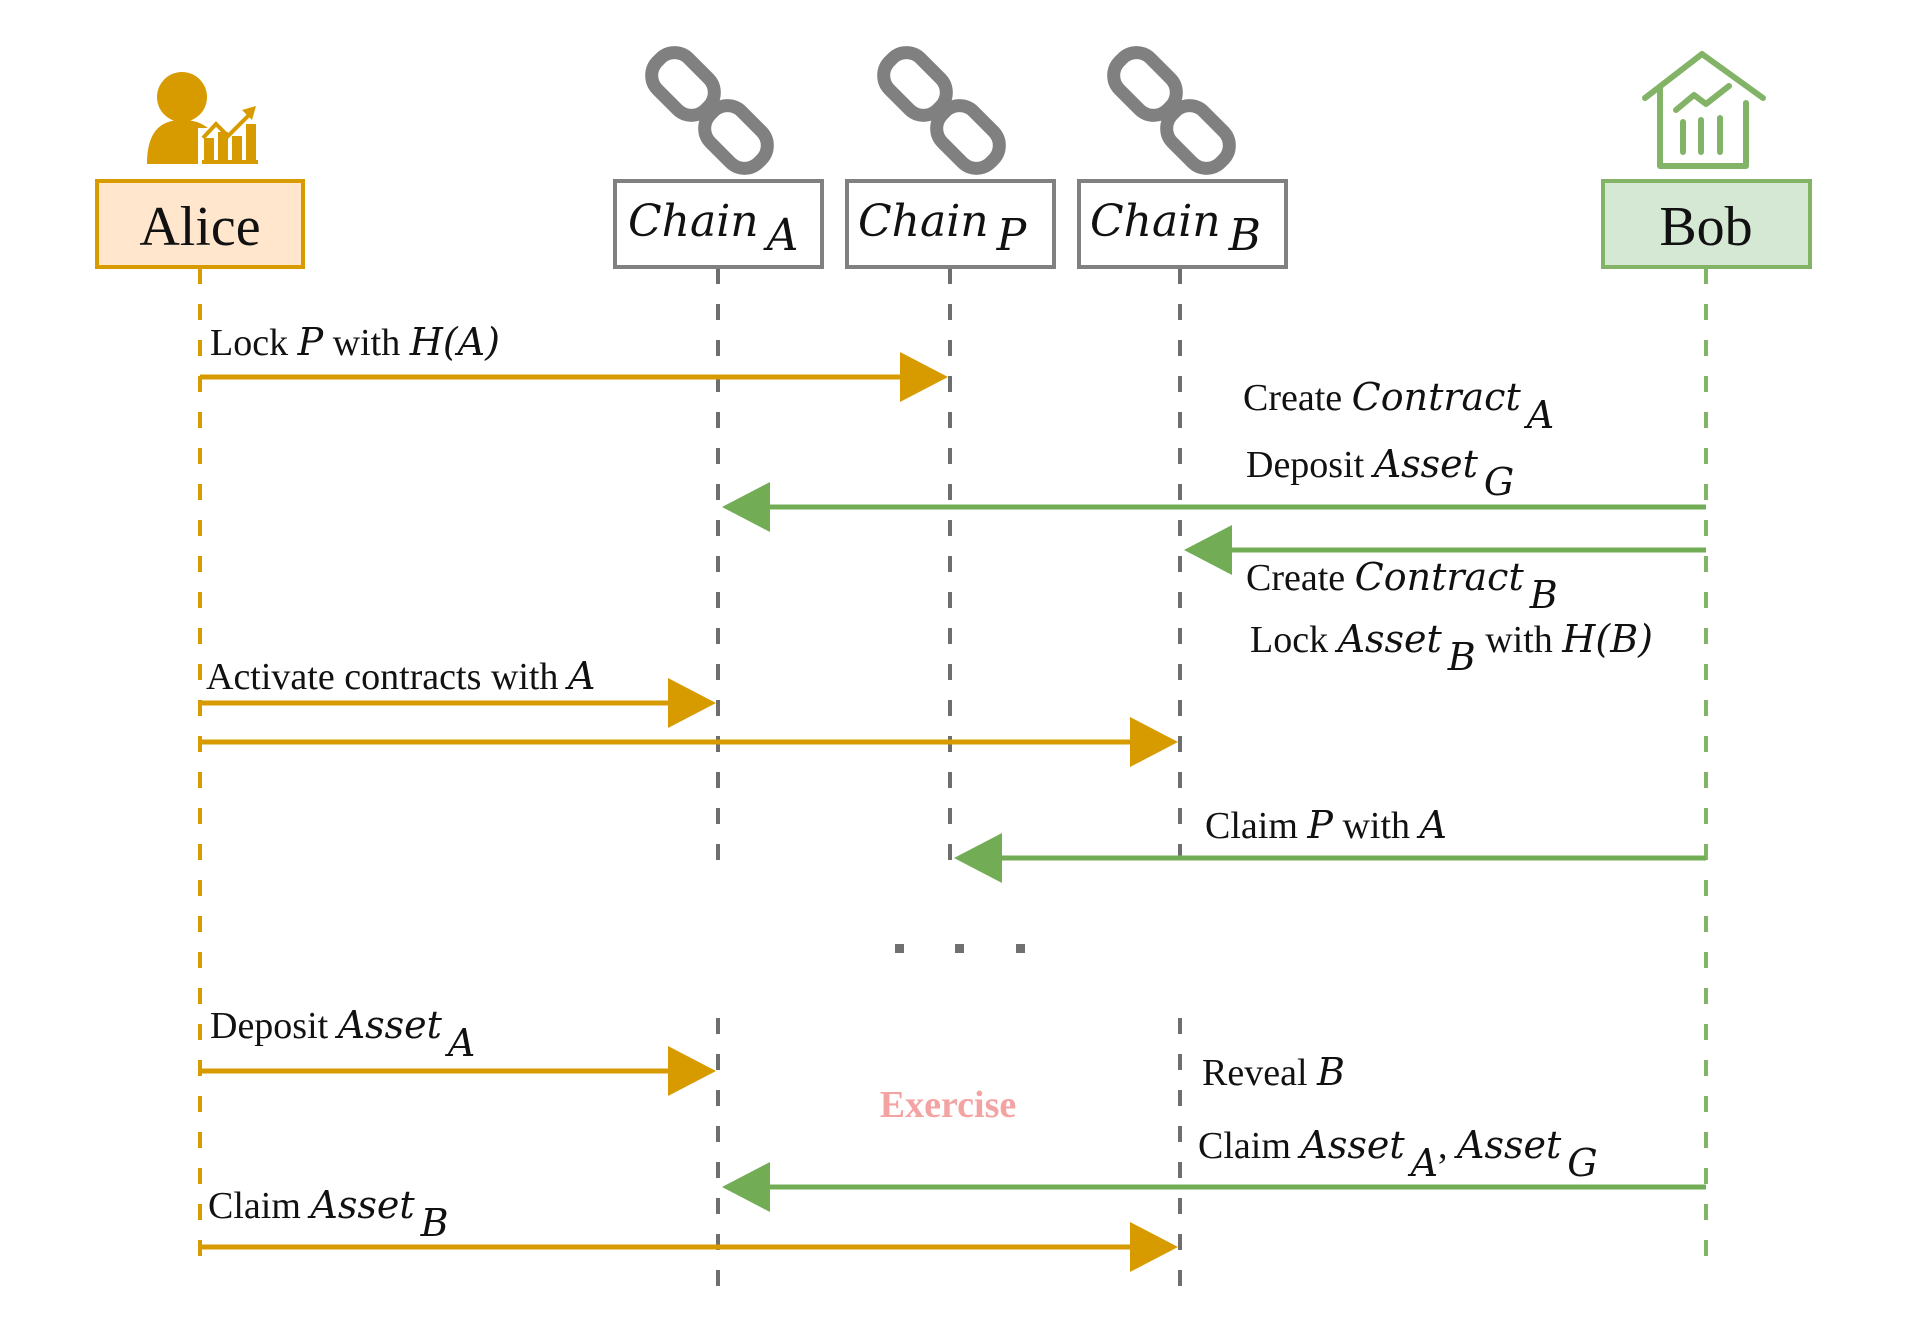 This screenshot has height=1342, width=1920. I want to click on ellipsis-continuation, so click(960, 948).